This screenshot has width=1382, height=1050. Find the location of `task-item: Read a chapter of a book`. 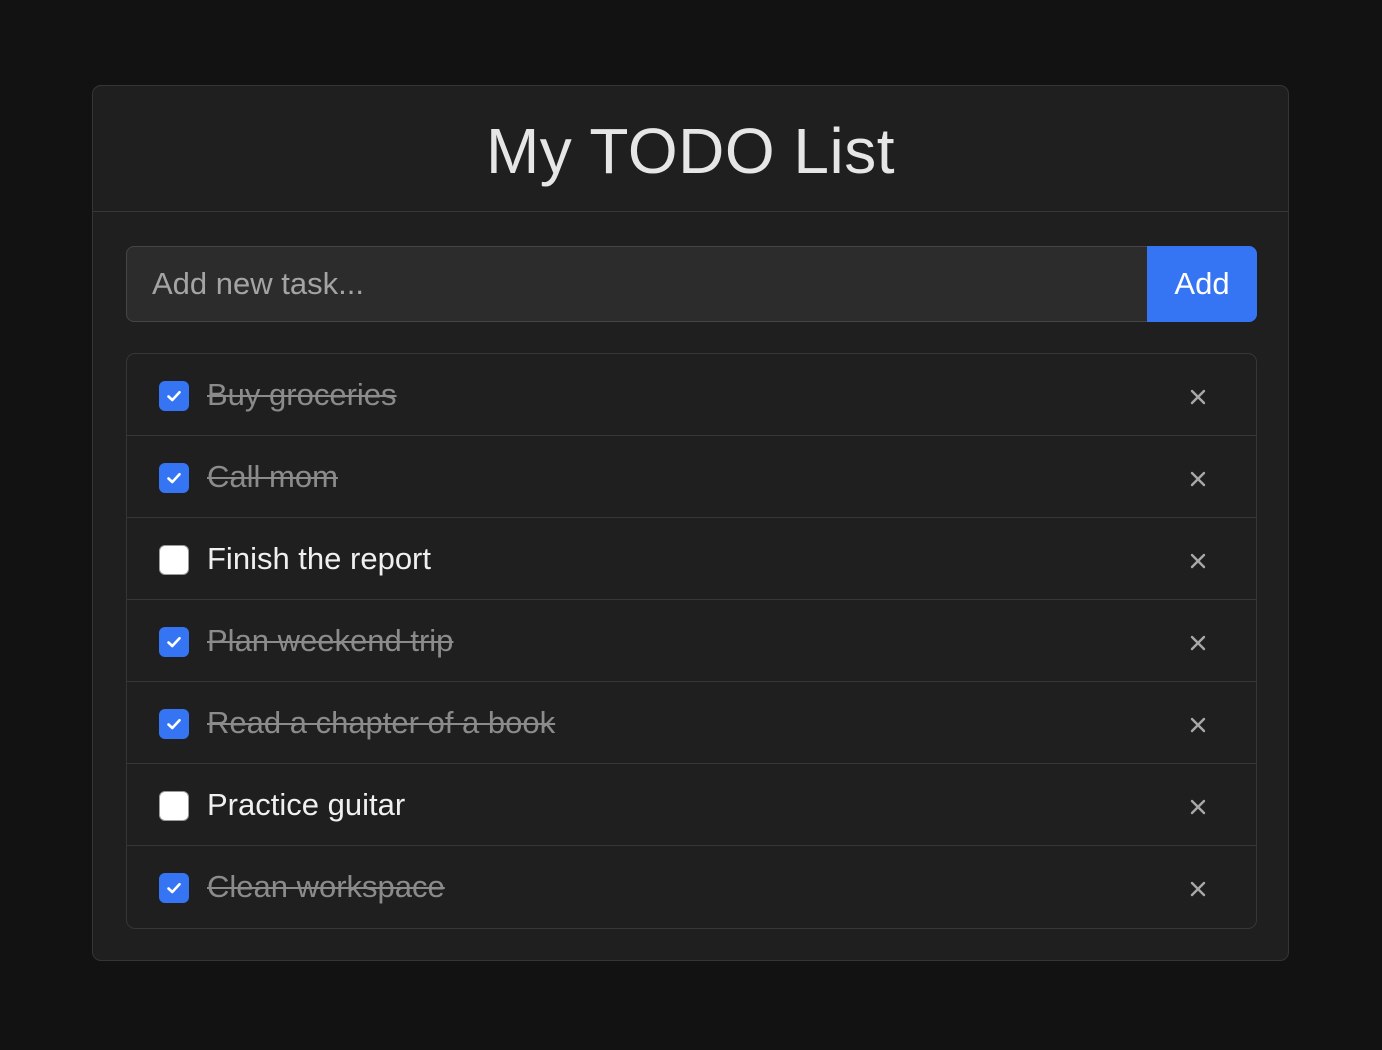

task-item: Read a chapter of a book is located at coordinates (691, 723).